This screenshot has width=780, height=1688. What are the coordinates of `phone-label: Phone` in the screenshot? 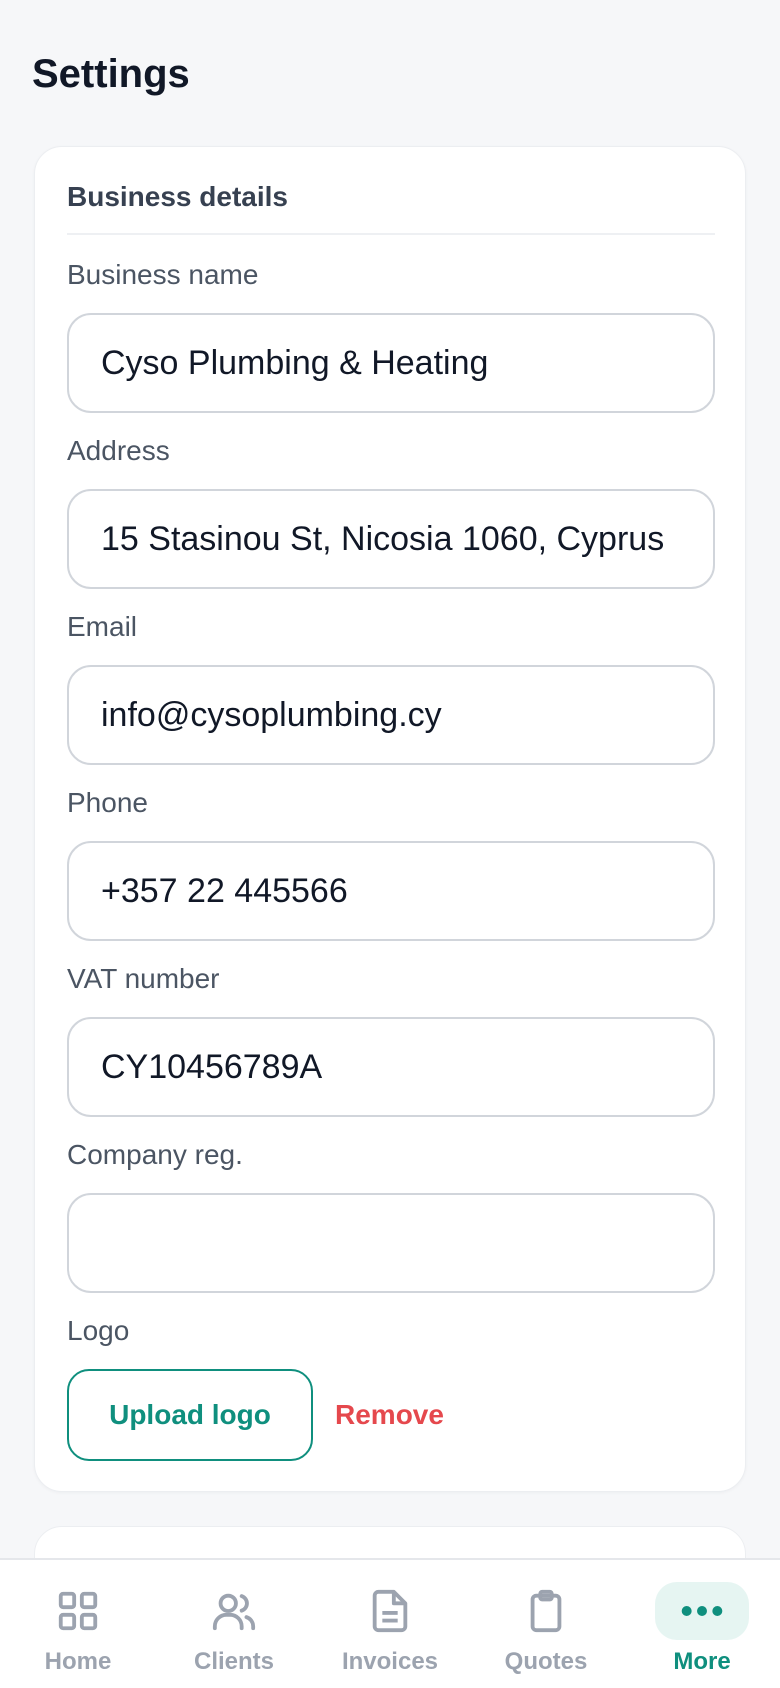 It's located at (107, 802).